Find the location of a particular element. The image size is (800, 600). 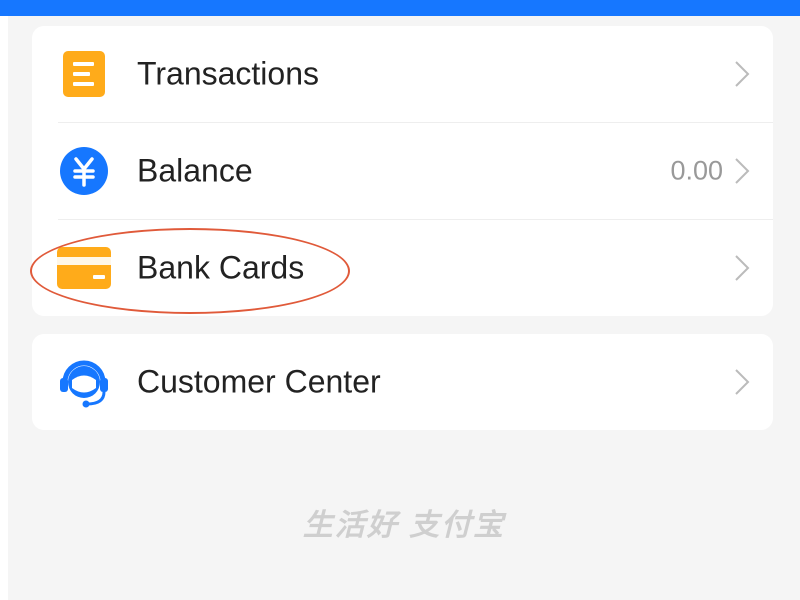

yuan-icon is located at coordinates (84, 171).